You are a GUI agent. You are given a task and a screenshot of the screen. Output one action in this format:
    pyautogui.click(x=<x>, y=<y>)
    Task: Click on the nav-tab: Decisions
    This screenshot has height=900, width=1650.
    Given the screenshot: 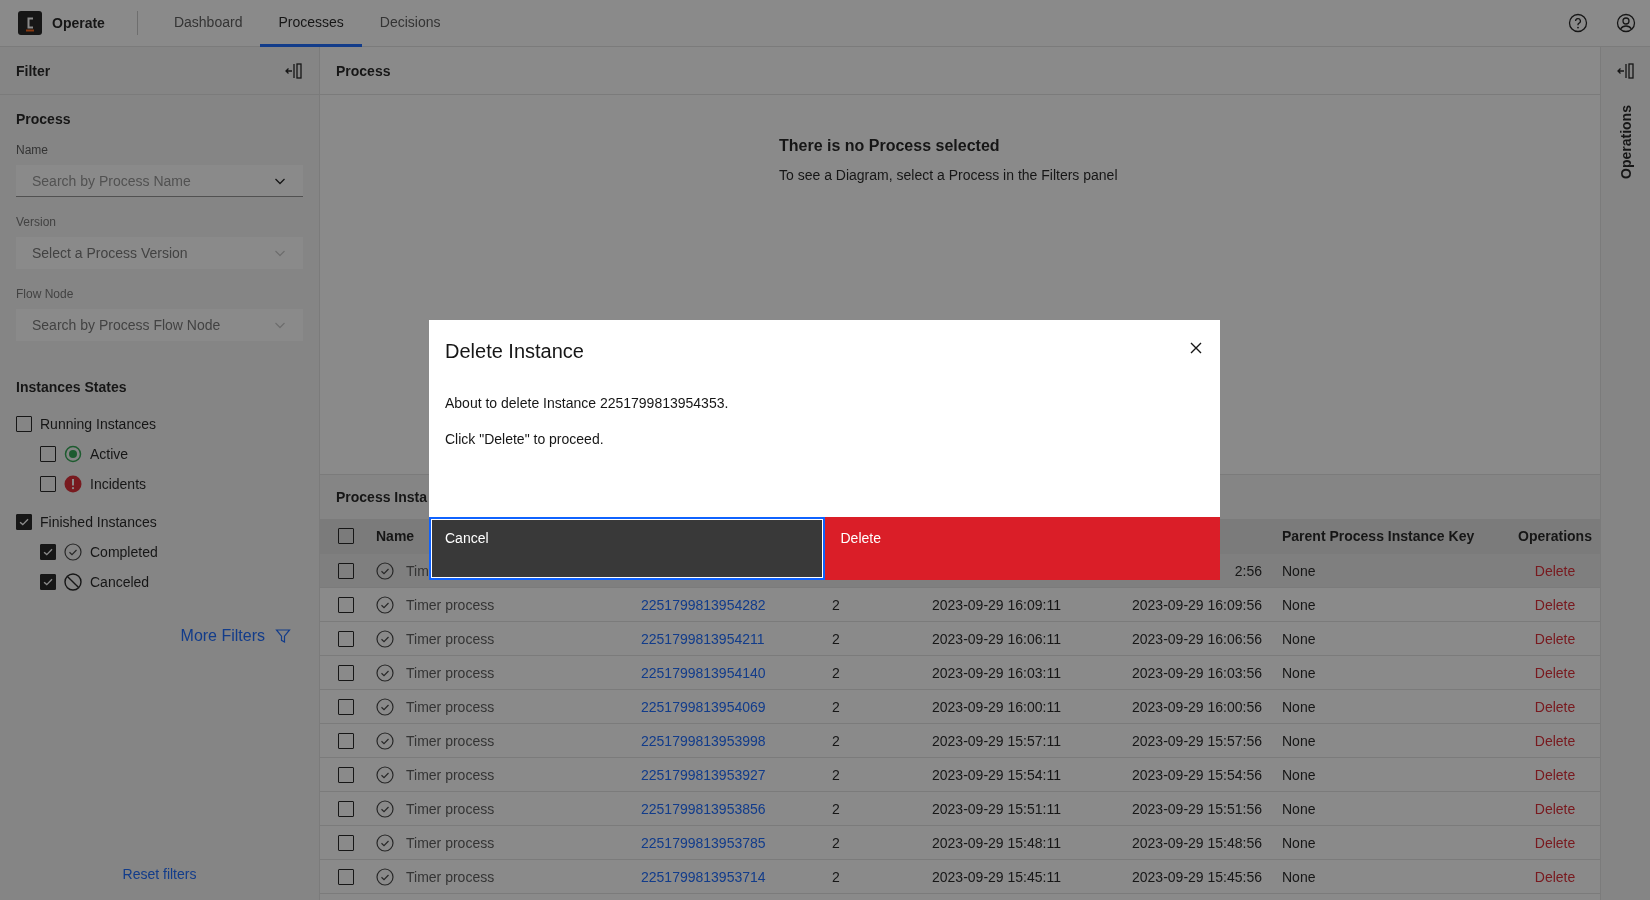 What is the action you would take?
    pyautogui.click(x=410, y=23)
    